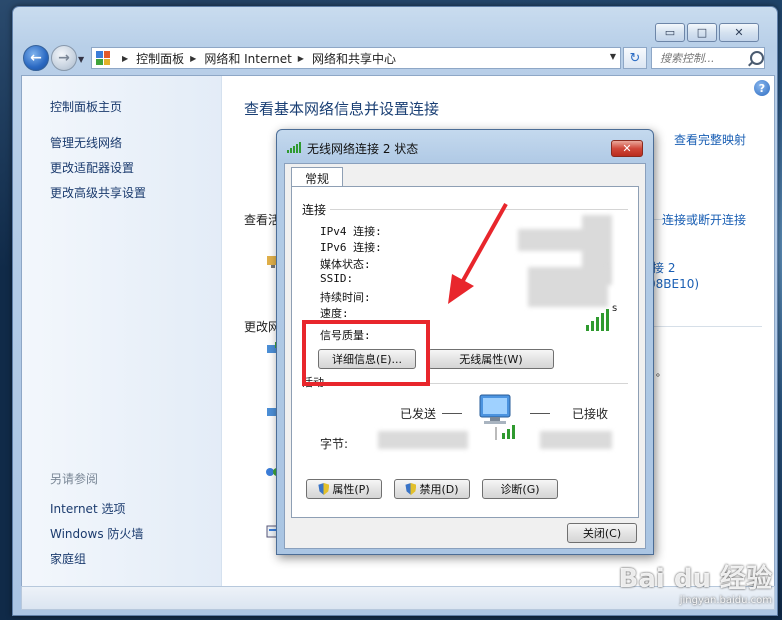 Image resolution: width=782 pixels, height=620 pixels. I want to click on red-arrow-icon, so click(478, 253).